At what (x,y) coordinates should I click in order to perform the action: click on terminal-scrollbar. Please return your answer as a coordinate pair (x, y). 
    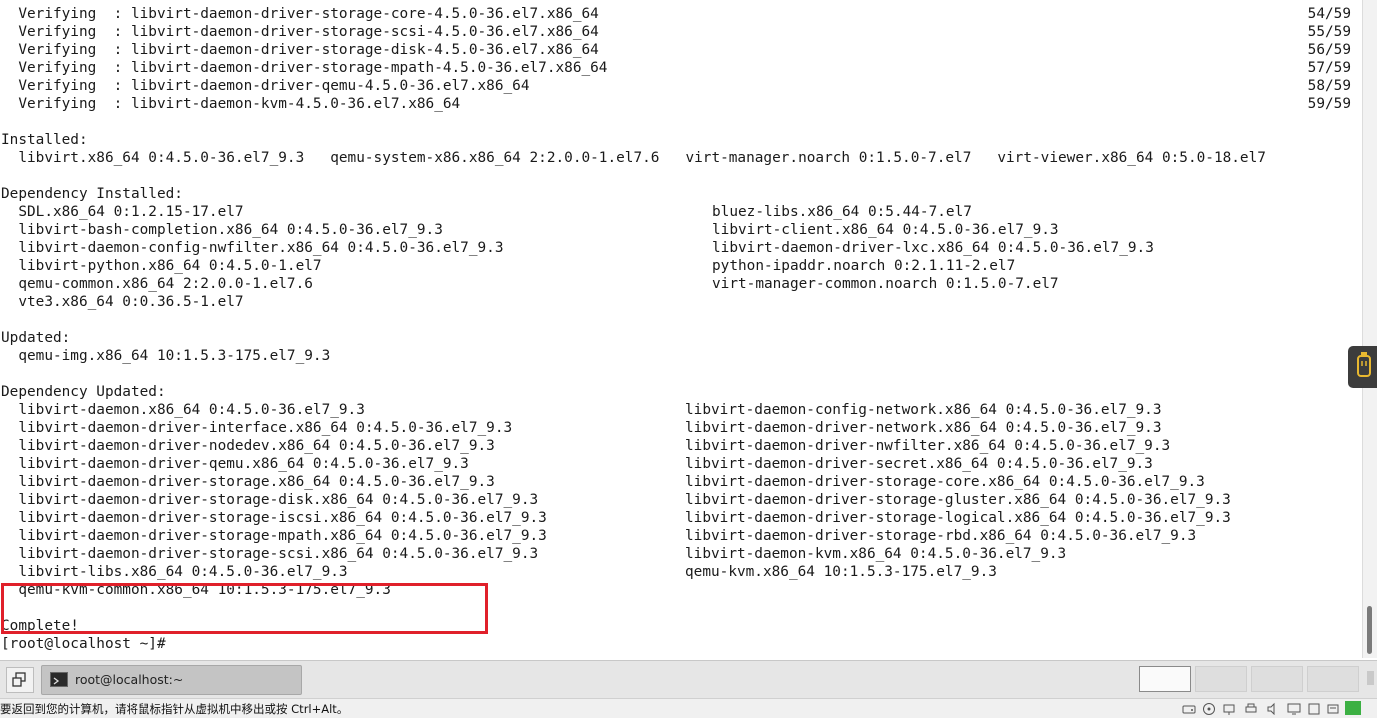
    Looking at the image, I should click on (1369, 329).